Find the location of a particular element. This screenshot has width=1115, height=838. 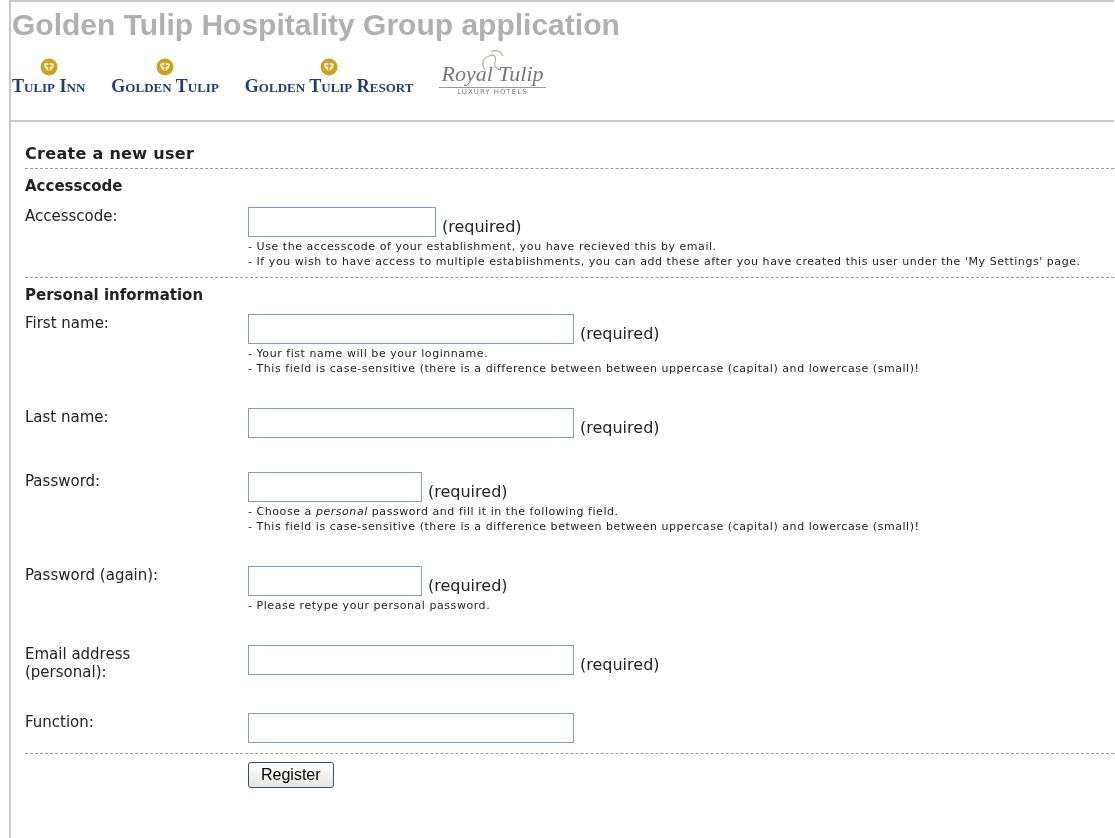

register-button: Register is located at coordinates (291, 775).